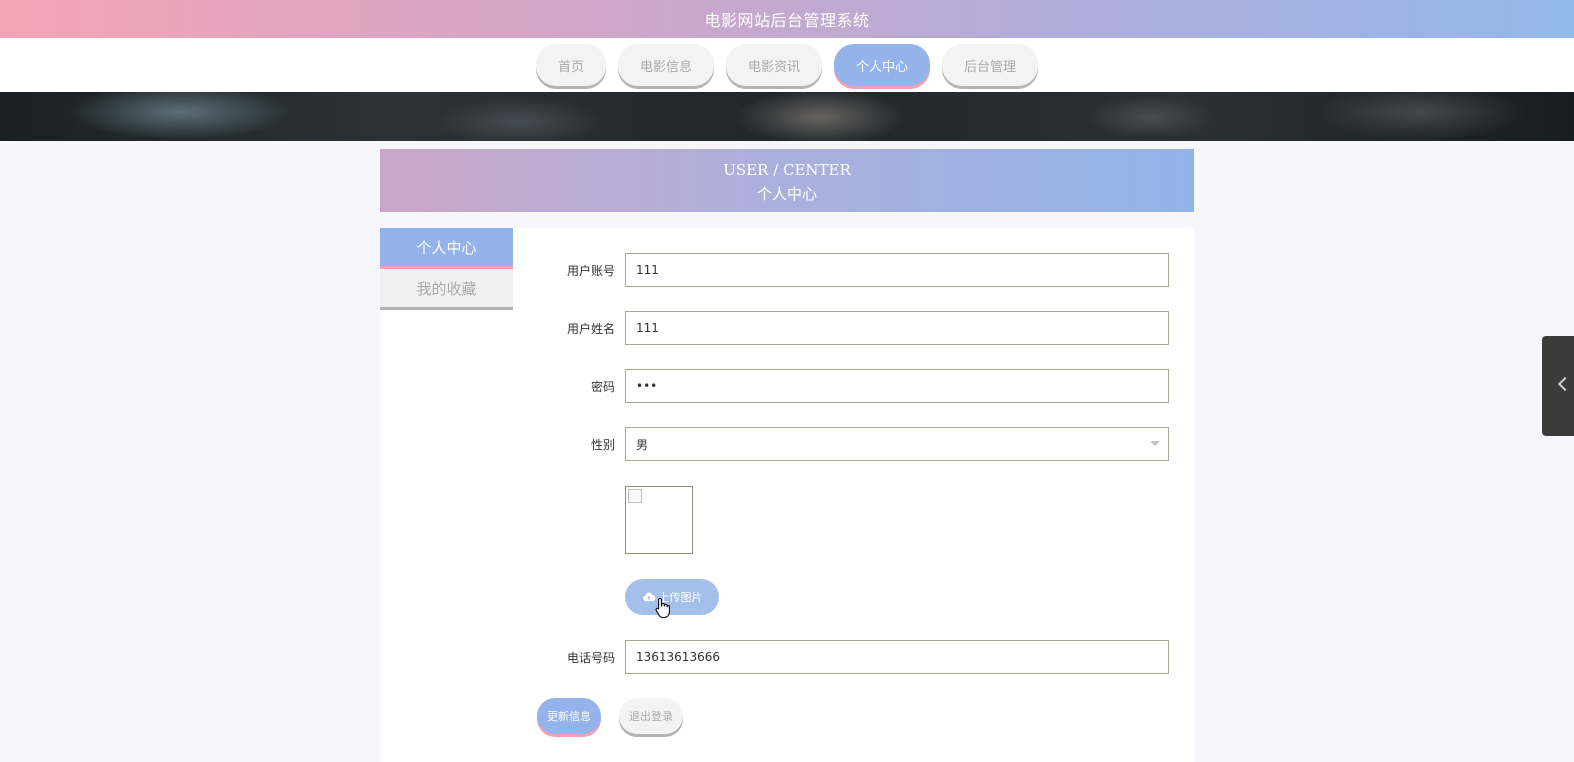  What do you see at coordinates (1155, 443) in the screenshot?
I see `chevron-down-icon` at bounding box center [1155, 443].